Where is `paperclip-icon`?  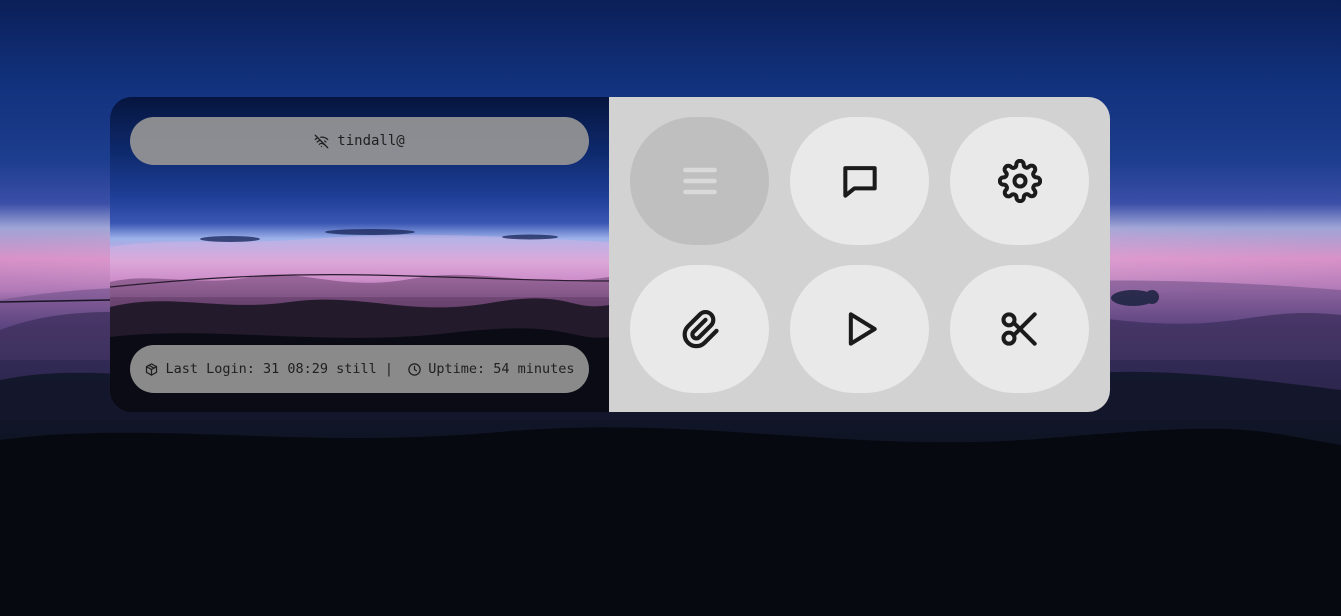 paperclip-icon is located at coordinates (700, 329).